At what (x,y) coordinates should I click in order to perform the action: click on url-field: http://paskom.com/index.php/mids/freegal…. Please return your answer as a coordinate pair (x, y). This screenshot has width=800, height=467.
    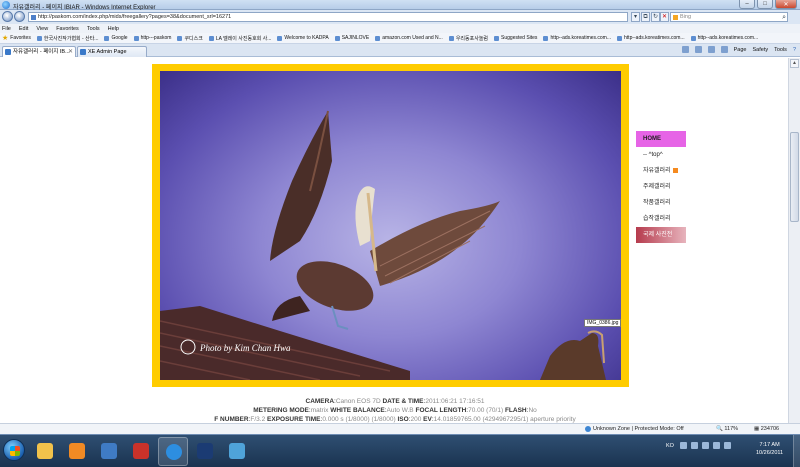
    Looking at the image, I should click on (328, 17).